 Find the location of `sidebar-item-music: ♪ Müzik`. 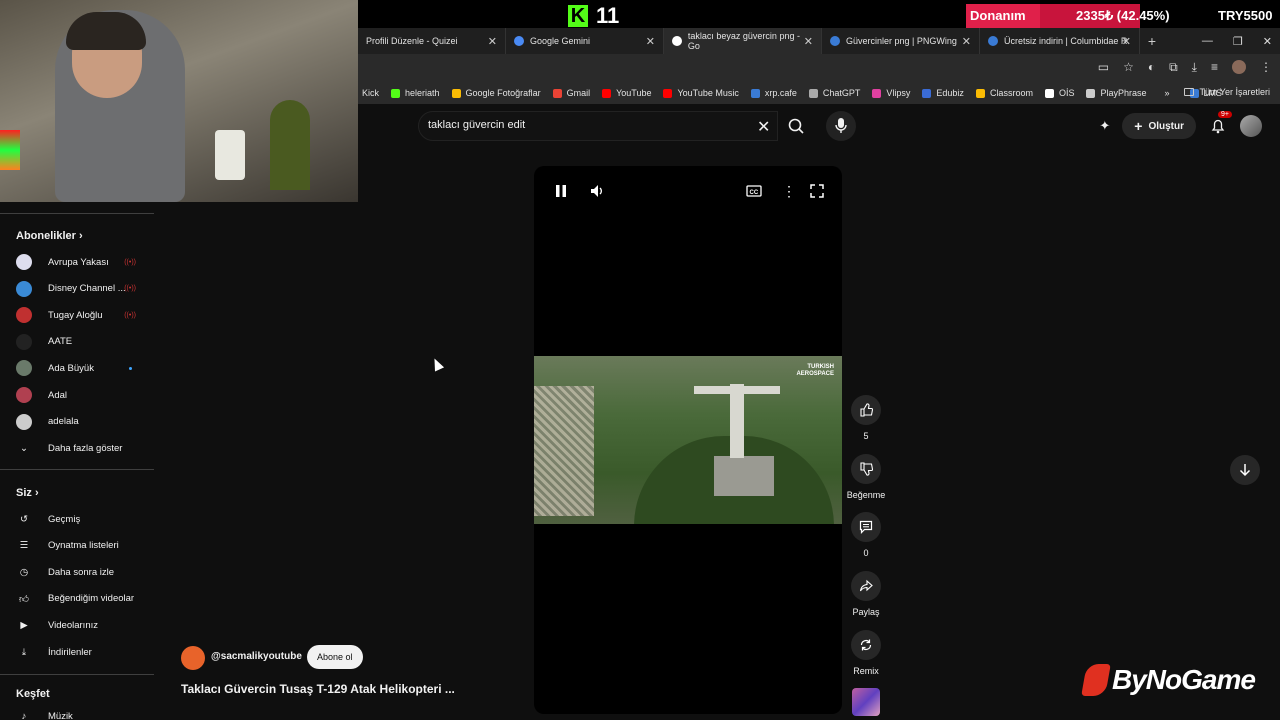

sidebar-item-music: ♪ Müzik is located at coordinates (81, 712).